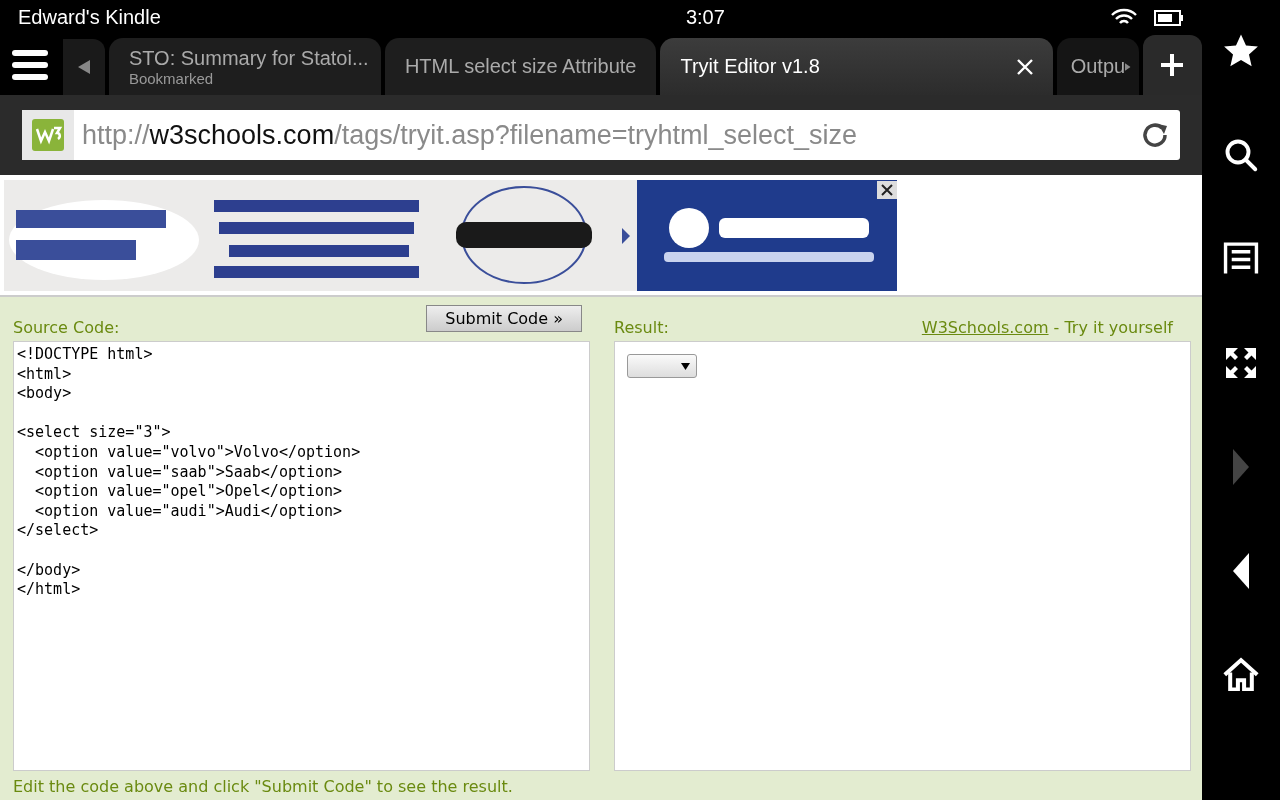  What do you see at coordinates (504, 318) in the screenshot?
I see `submit-button: Submit Code »` at bounding box center [504, 318].